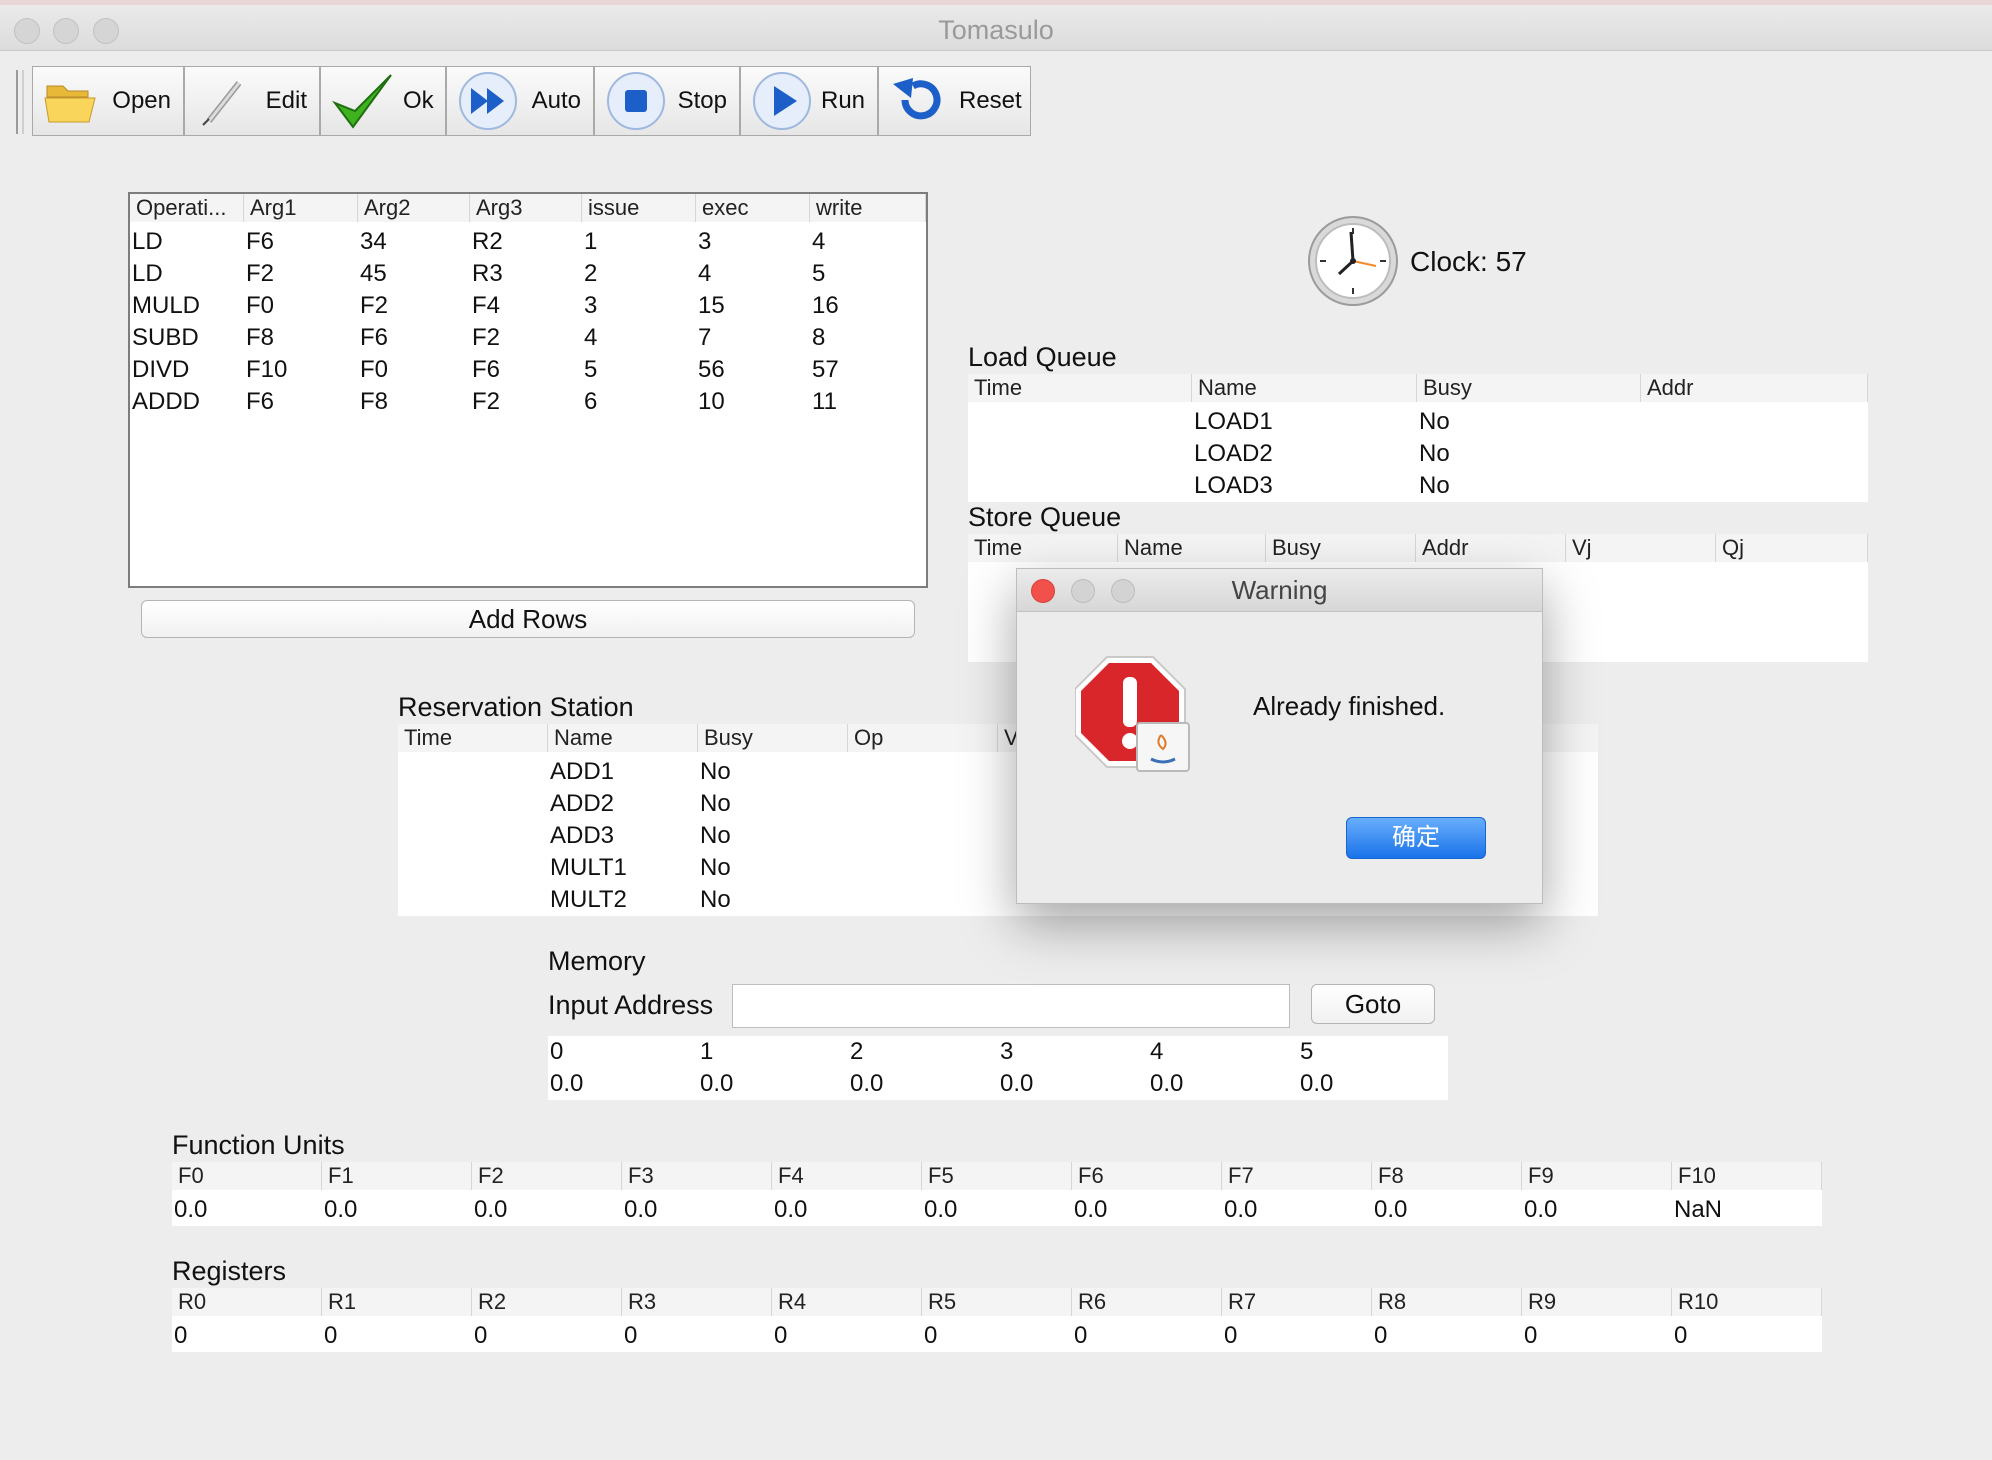  What do you see at coordinates (868, 208) in the screenshot?
I see `instruction-table-header-cell: write` at bounding box center [868, 208].